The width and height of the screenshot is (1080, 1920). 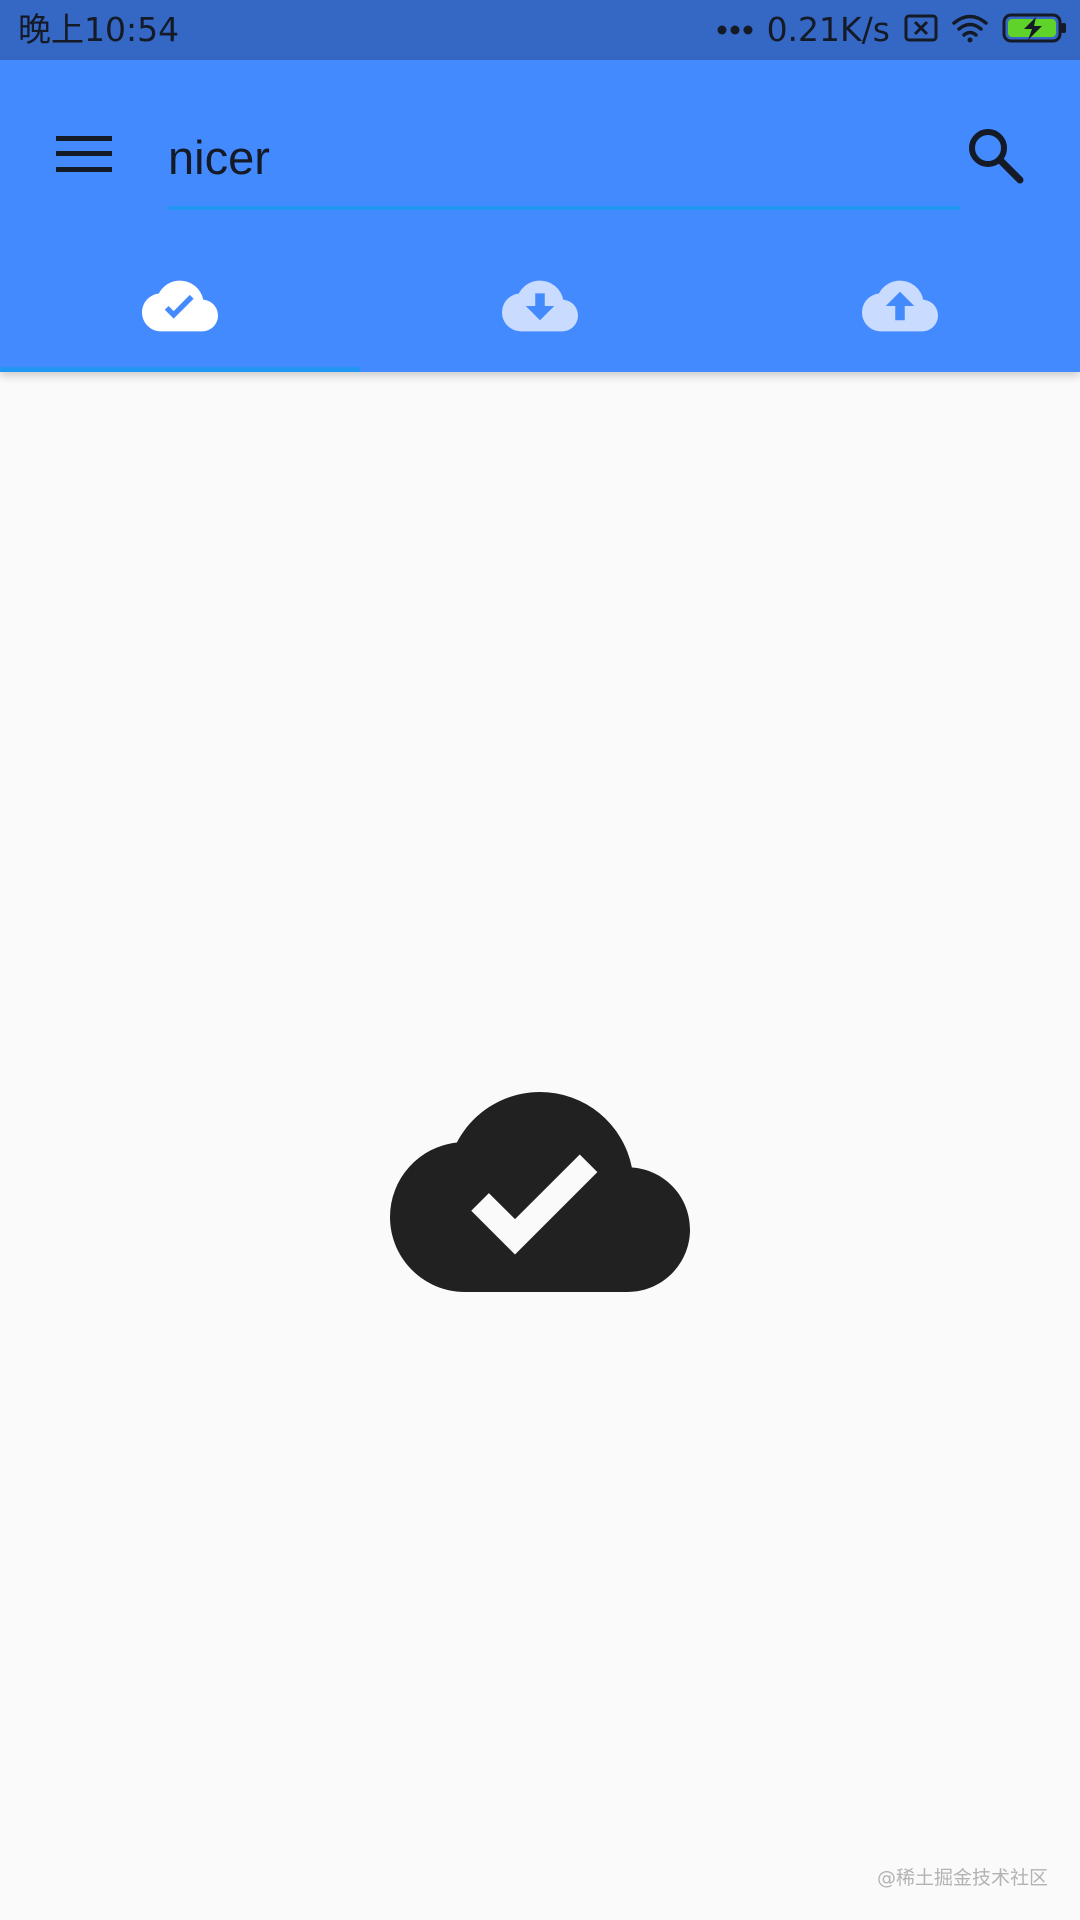 I want to click on menu-button, so click(x=84, y=154).